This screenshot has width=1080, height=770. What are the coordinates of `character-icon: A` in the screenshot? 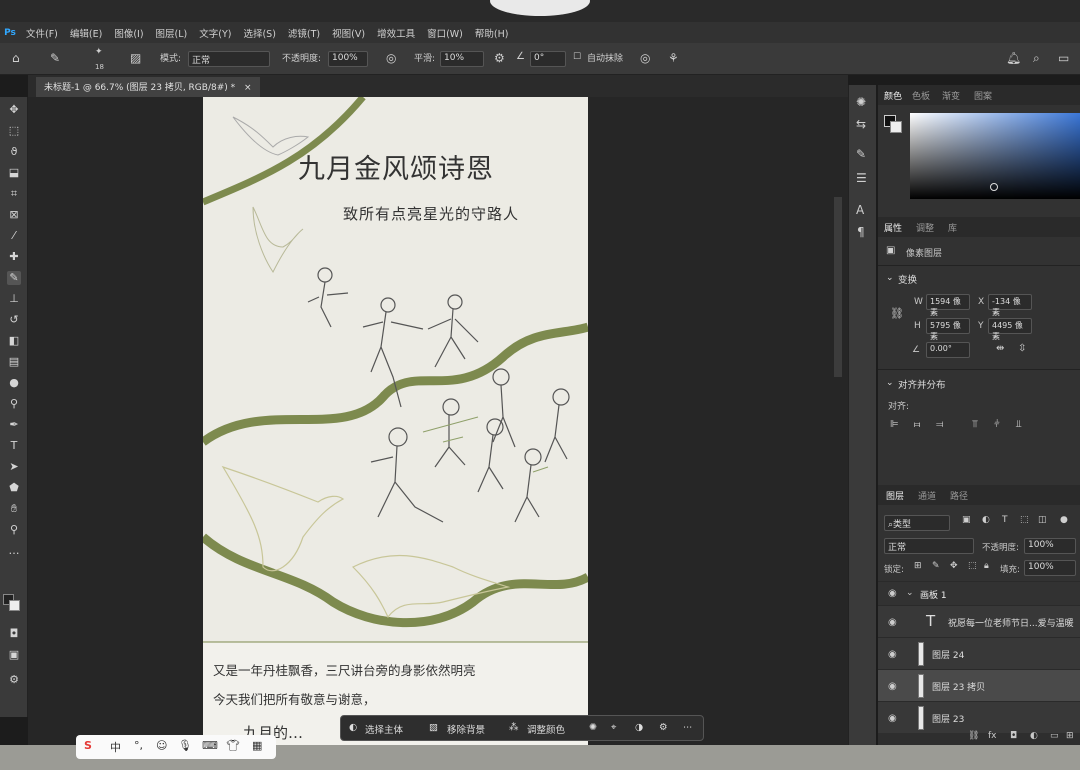 It's located at (860, 210).